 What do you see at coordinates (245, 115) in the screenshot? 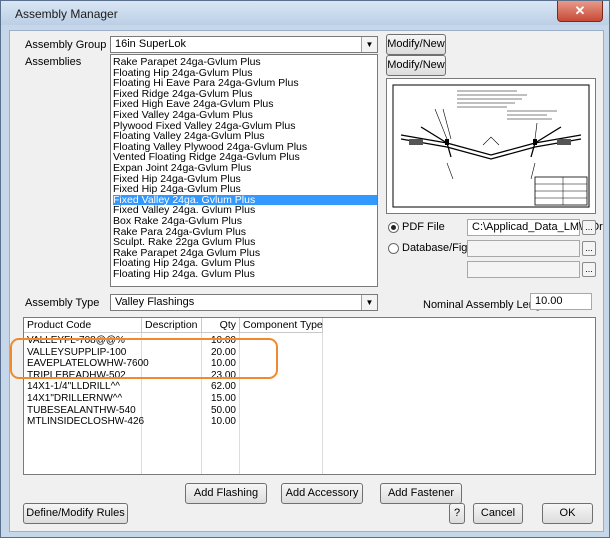
I see `assembly-list-item: Fixed Valley 24ga-Gvlum Plus` at bounding box center [245, 115].